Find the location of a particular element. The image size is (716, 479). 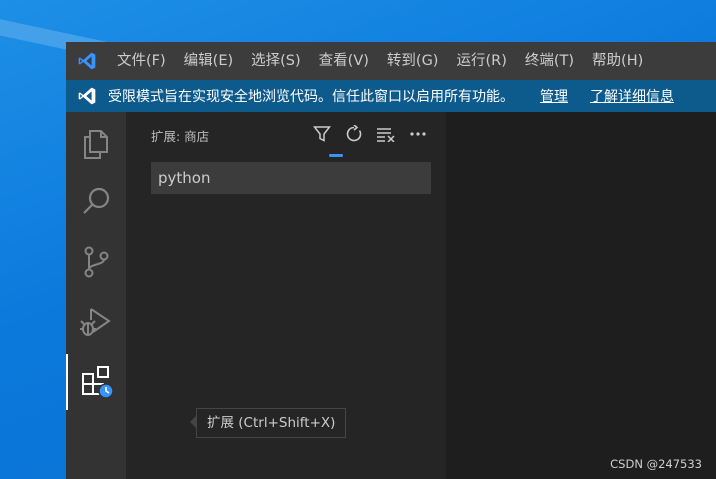

refresh-icon is located at coordinates (354, 134).